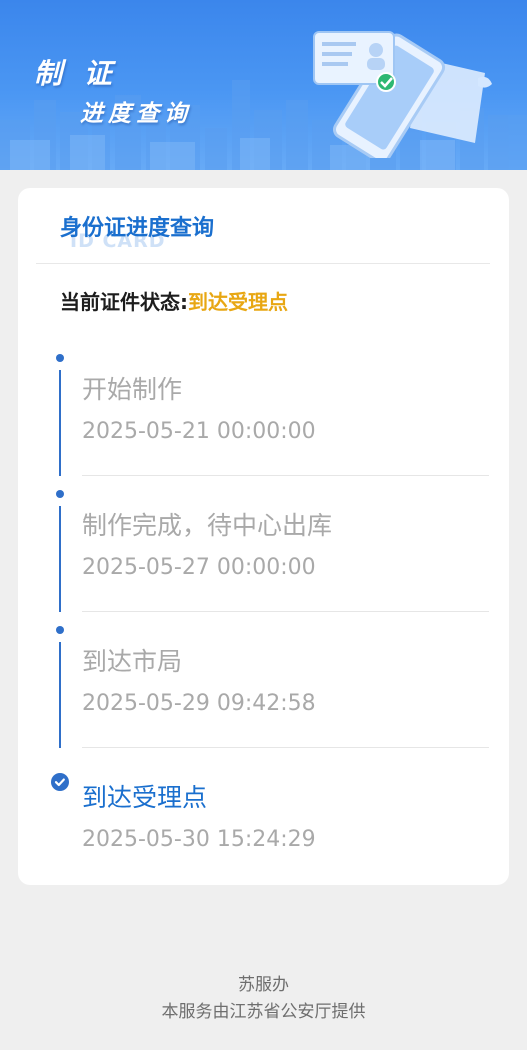 This screenshot has width=527, height=1050. What do you see at coordinates (199, 431) in the screenshot?
I see `step-time: 2025-05-21 00:00:00` at bounding box center [199, 431].